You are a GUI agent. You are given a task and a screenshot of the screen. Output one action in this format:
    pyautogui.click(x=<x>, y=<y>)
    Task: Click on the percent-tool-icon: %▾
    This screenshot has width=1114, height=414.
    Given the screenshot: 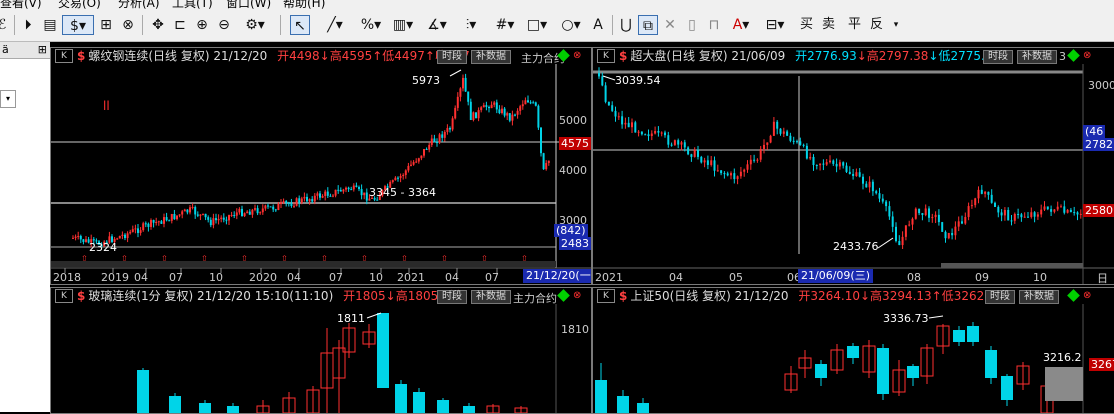 What is the action you would take?
    pyautogui.click(x=371, y=25)
    